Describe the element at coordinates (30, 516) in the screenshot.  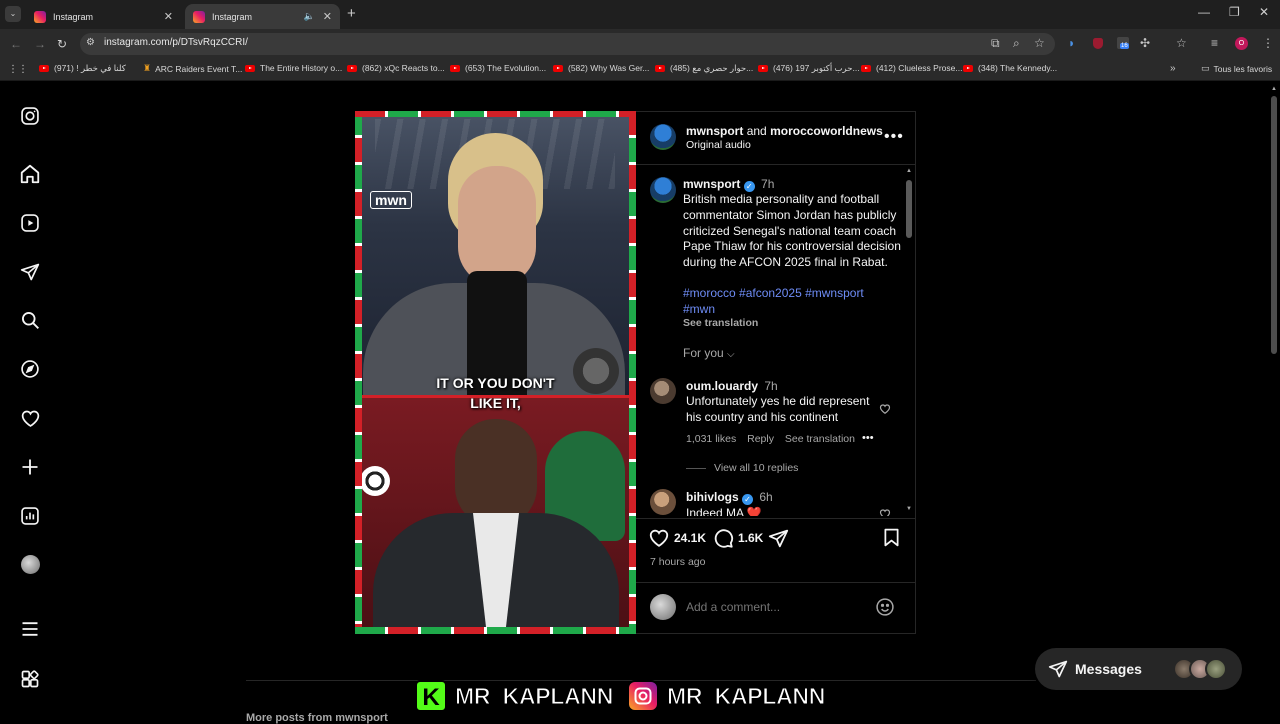
I see `dashboard-icon` at that location.